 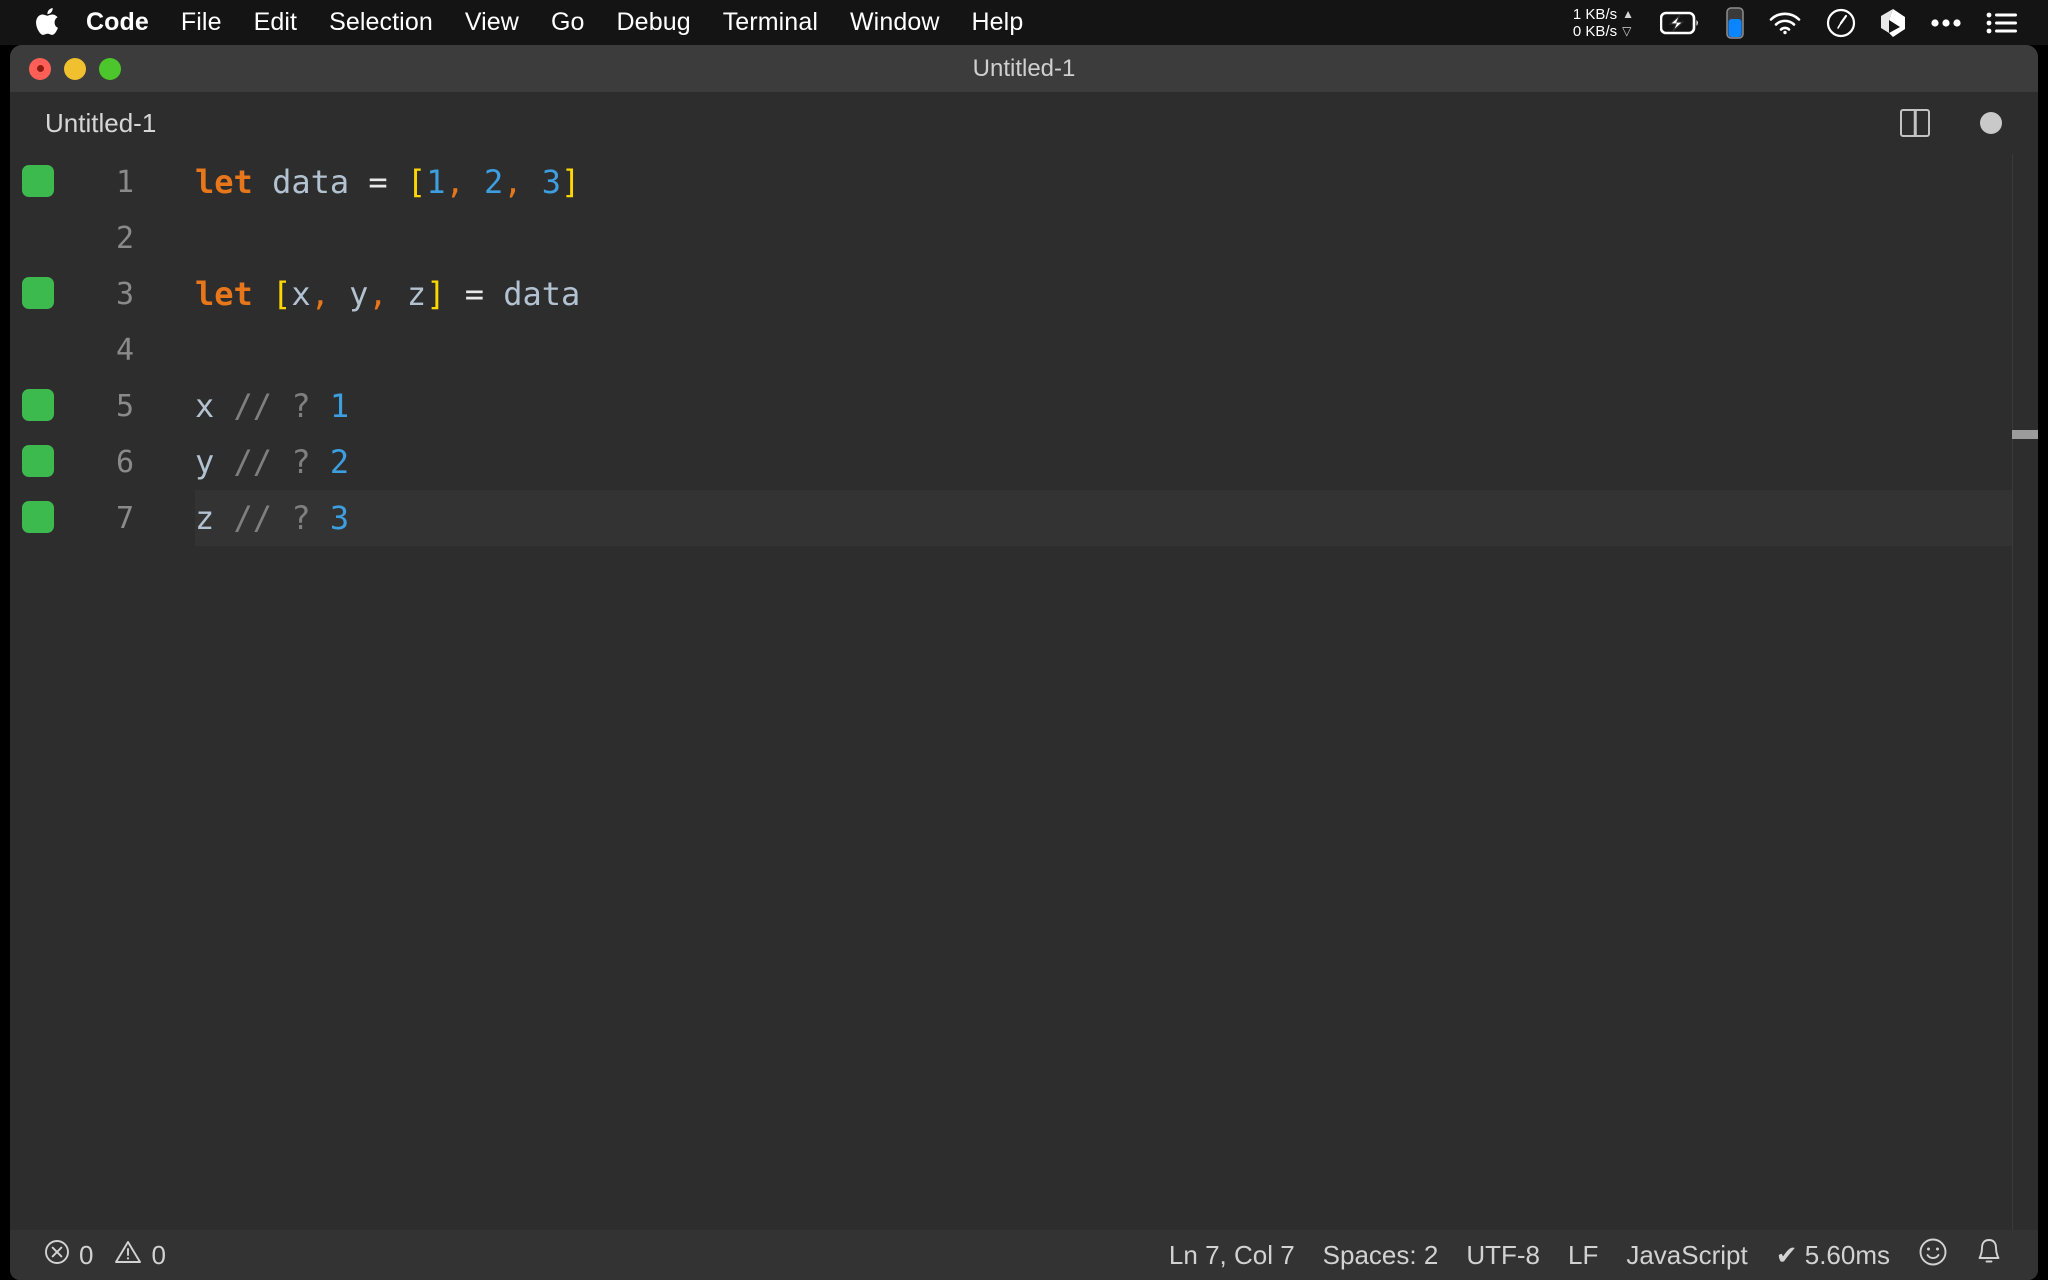 I want to click on menu-item-debug: Debug, so click(x=654, y=22).